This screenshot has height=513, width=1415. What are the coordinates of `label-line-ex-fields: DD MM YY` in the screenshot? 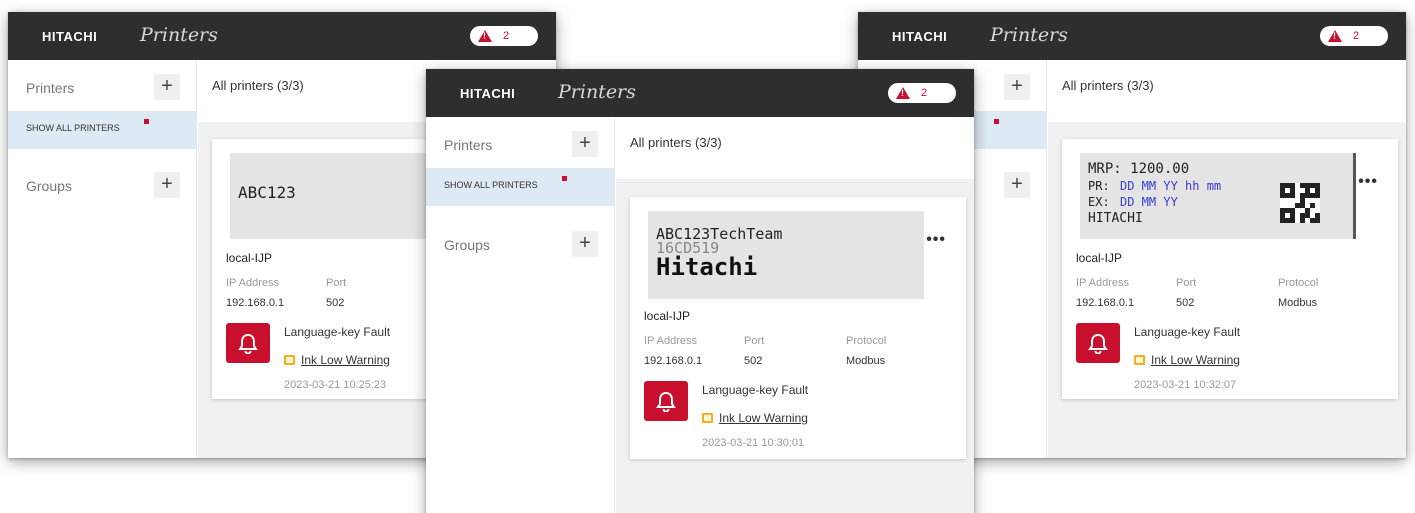 It's located at (1149, 202).